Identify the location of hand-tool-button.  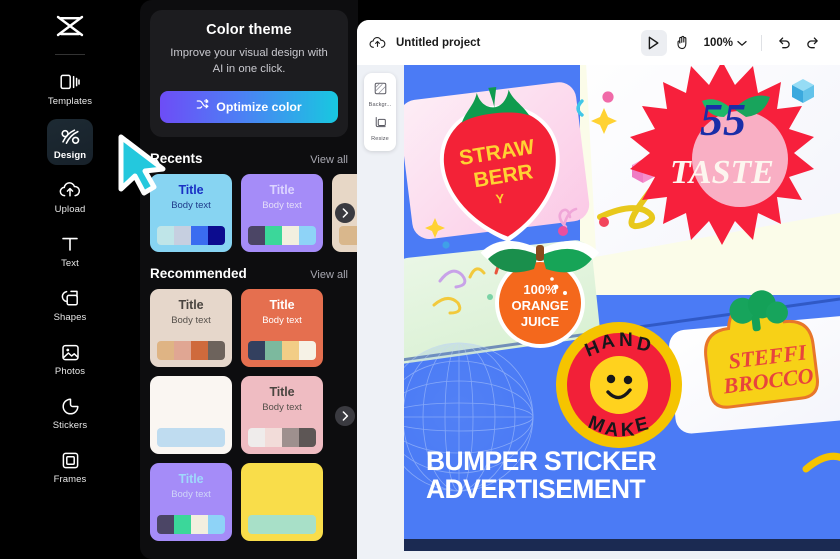
(683, 43).